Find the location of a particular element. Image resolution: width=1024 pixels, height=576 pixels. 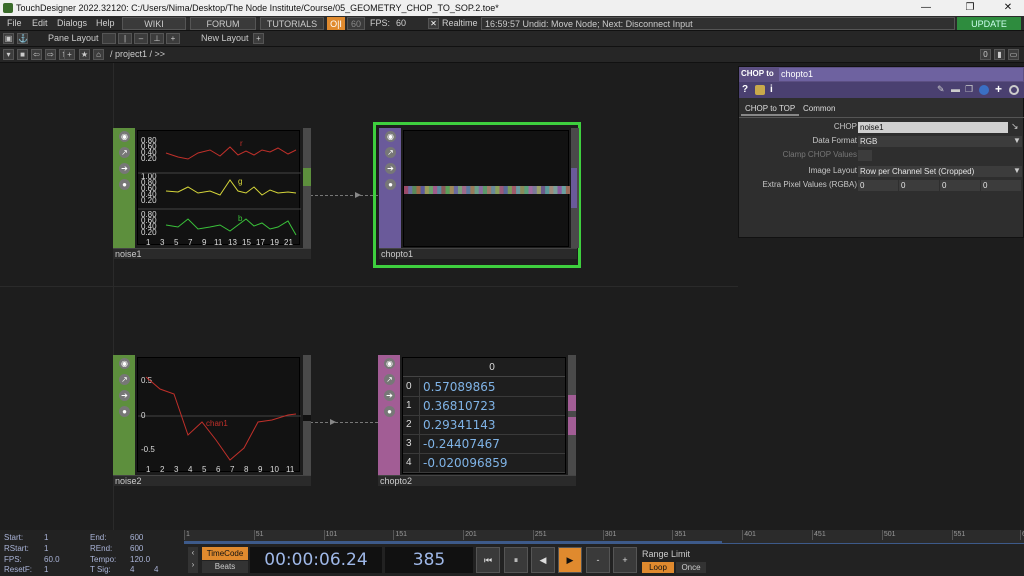

close-button: ✕ is located at coordinates (1008, 8).